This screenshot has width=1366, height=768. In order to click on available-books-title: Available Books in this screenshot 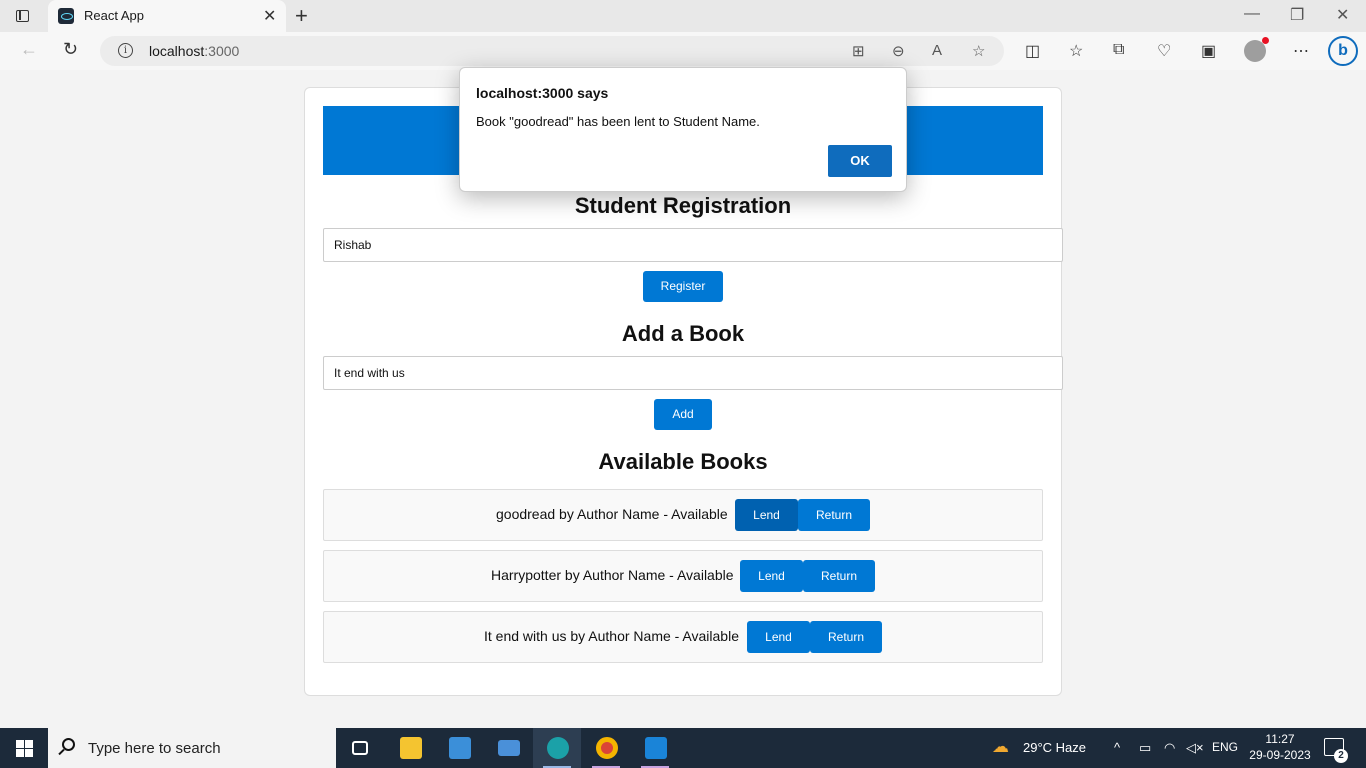, I will do `click(683, 461)`.